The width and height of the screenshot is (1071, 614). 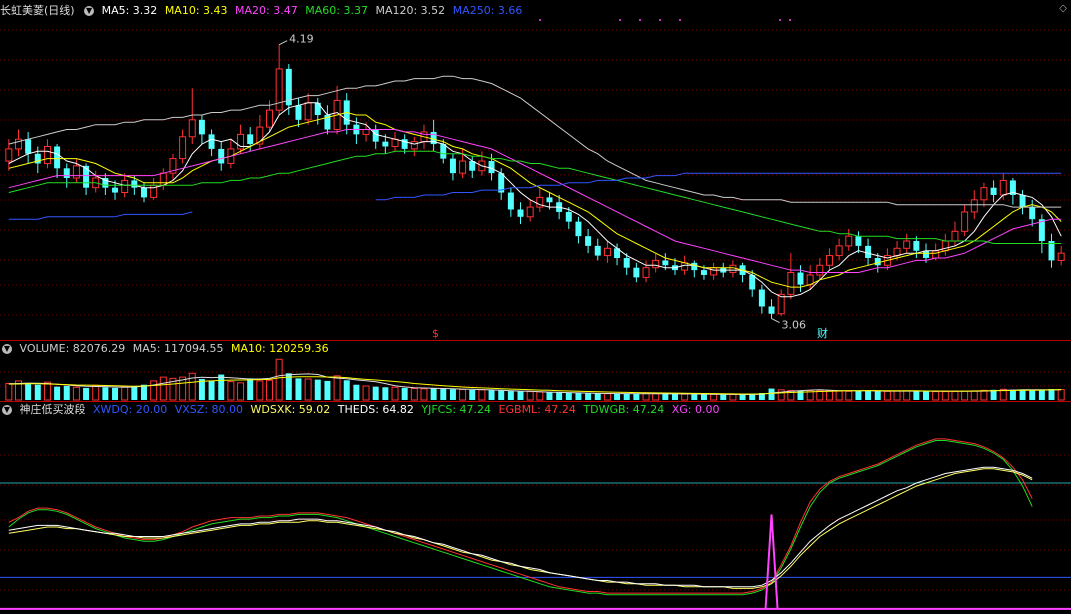 What do you see at coordinates (279, 348) in the screenshot?
I see `volume-ma10-label: MA10: 120259.36` at bounding box center [279, 348].